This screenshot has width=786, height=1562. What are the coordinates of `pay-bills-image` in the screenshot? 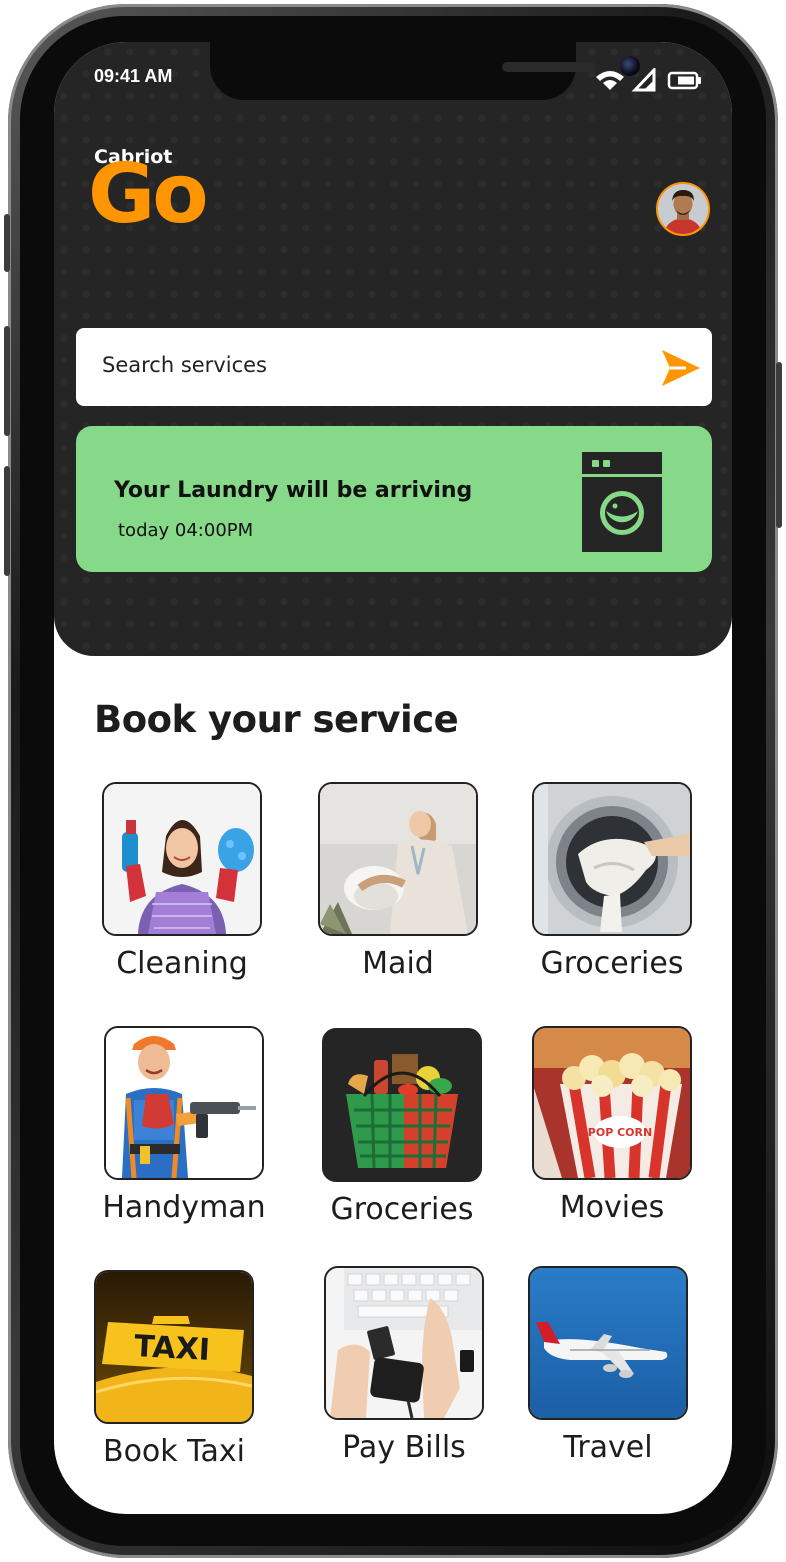 It's located at (404, 1343).